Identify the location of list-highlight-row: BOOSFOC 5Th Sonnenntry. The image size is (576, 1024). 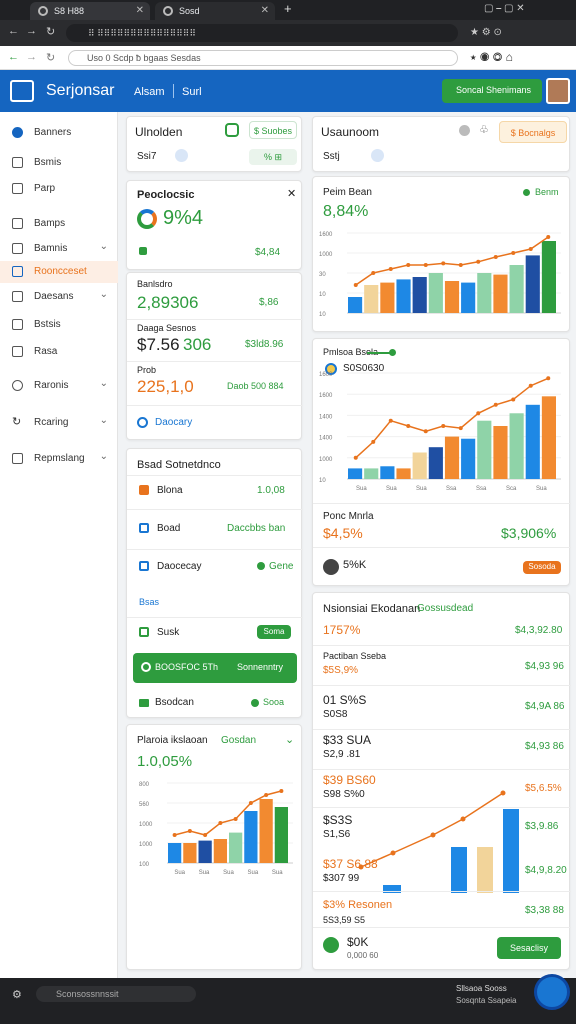
(215, 668).